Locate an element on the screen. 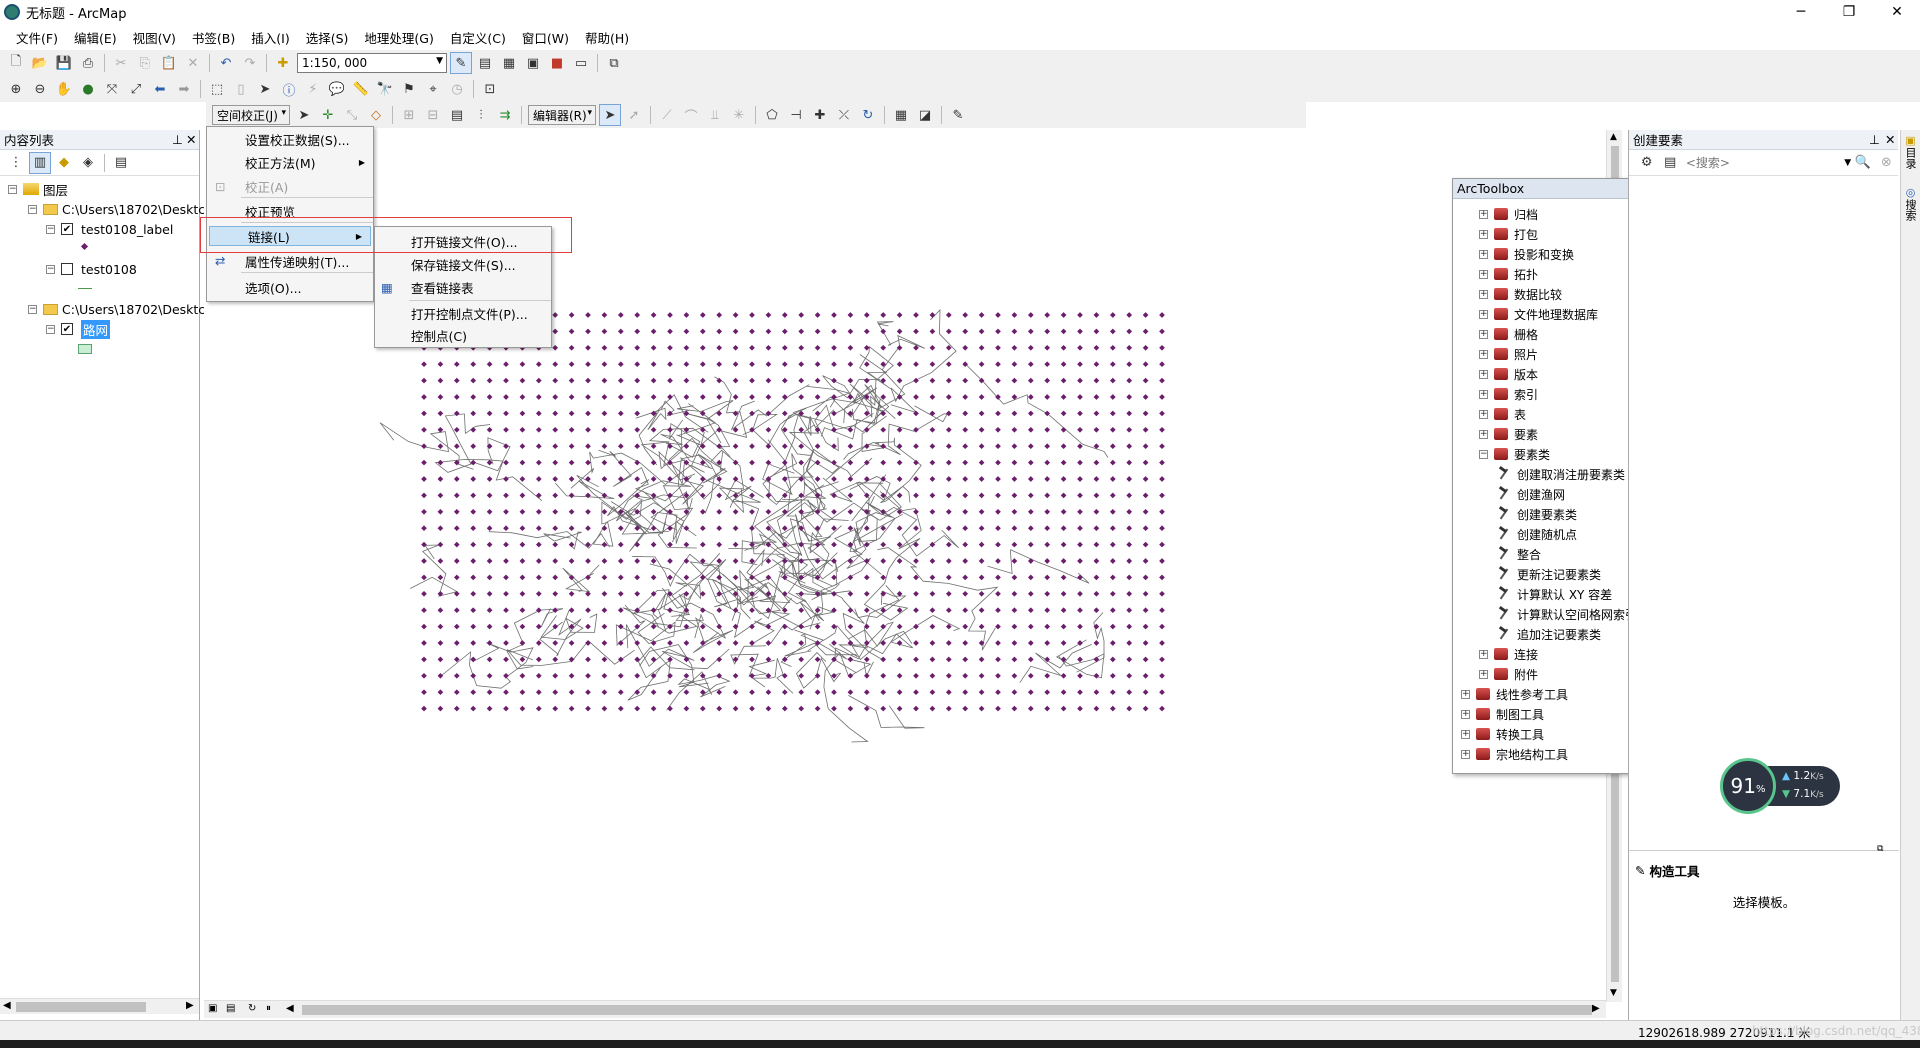 Image resolution: width=1920 pixels, height=1048 pixels. menu-bookmarks: 书签(B) is located at coordinates (213, 37).